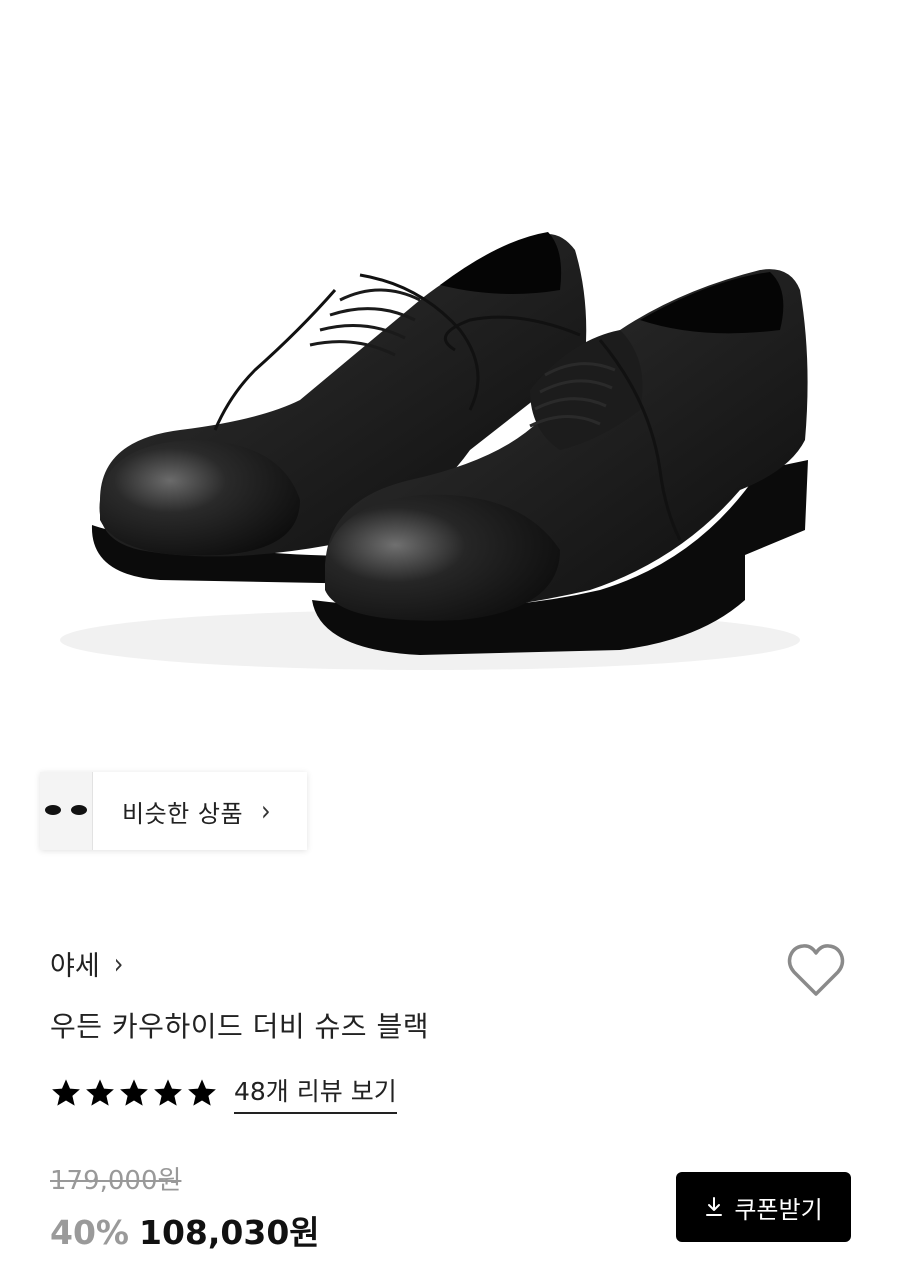  What do you see at coordinates (315, 1093) in the screenshot?
I see `review-link: 48개 리뷰 보기` at bounding box center [315, 1093].